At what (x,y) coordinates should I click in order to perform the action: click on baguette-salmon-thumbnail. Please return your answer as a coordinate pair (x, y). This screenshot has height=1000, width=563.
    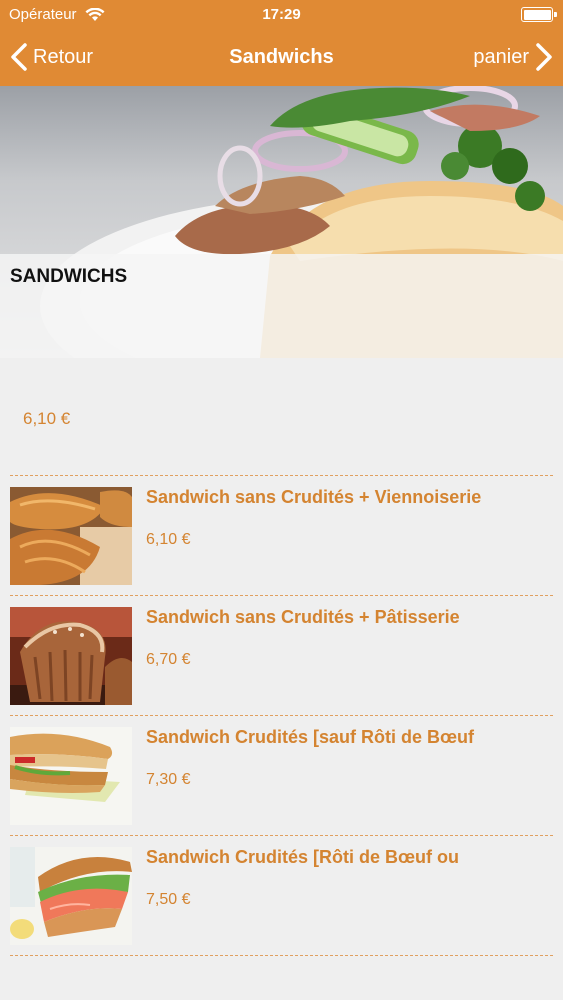
    Looking at the image, I should click on (71, 896).